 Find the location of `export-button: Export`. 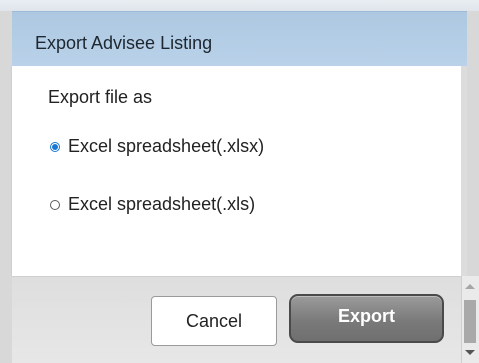

export-button: Export is located at coordinates (366, 318).